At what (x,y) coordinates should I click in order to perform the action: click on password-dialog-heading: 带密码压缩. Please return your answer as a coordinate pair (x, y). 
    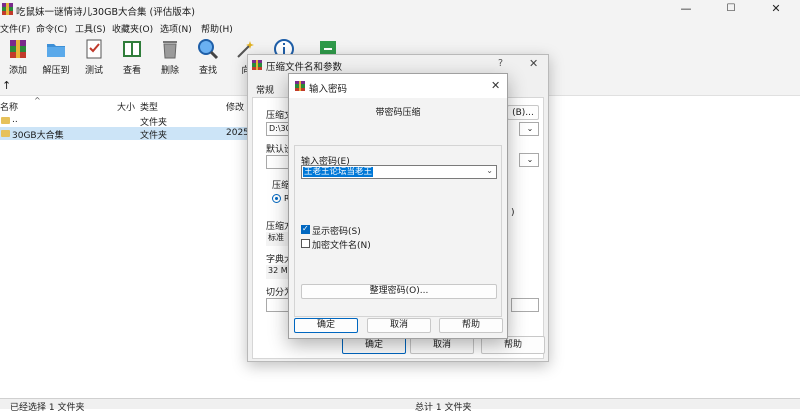
    Looking at the image, I should click on (398, 113).